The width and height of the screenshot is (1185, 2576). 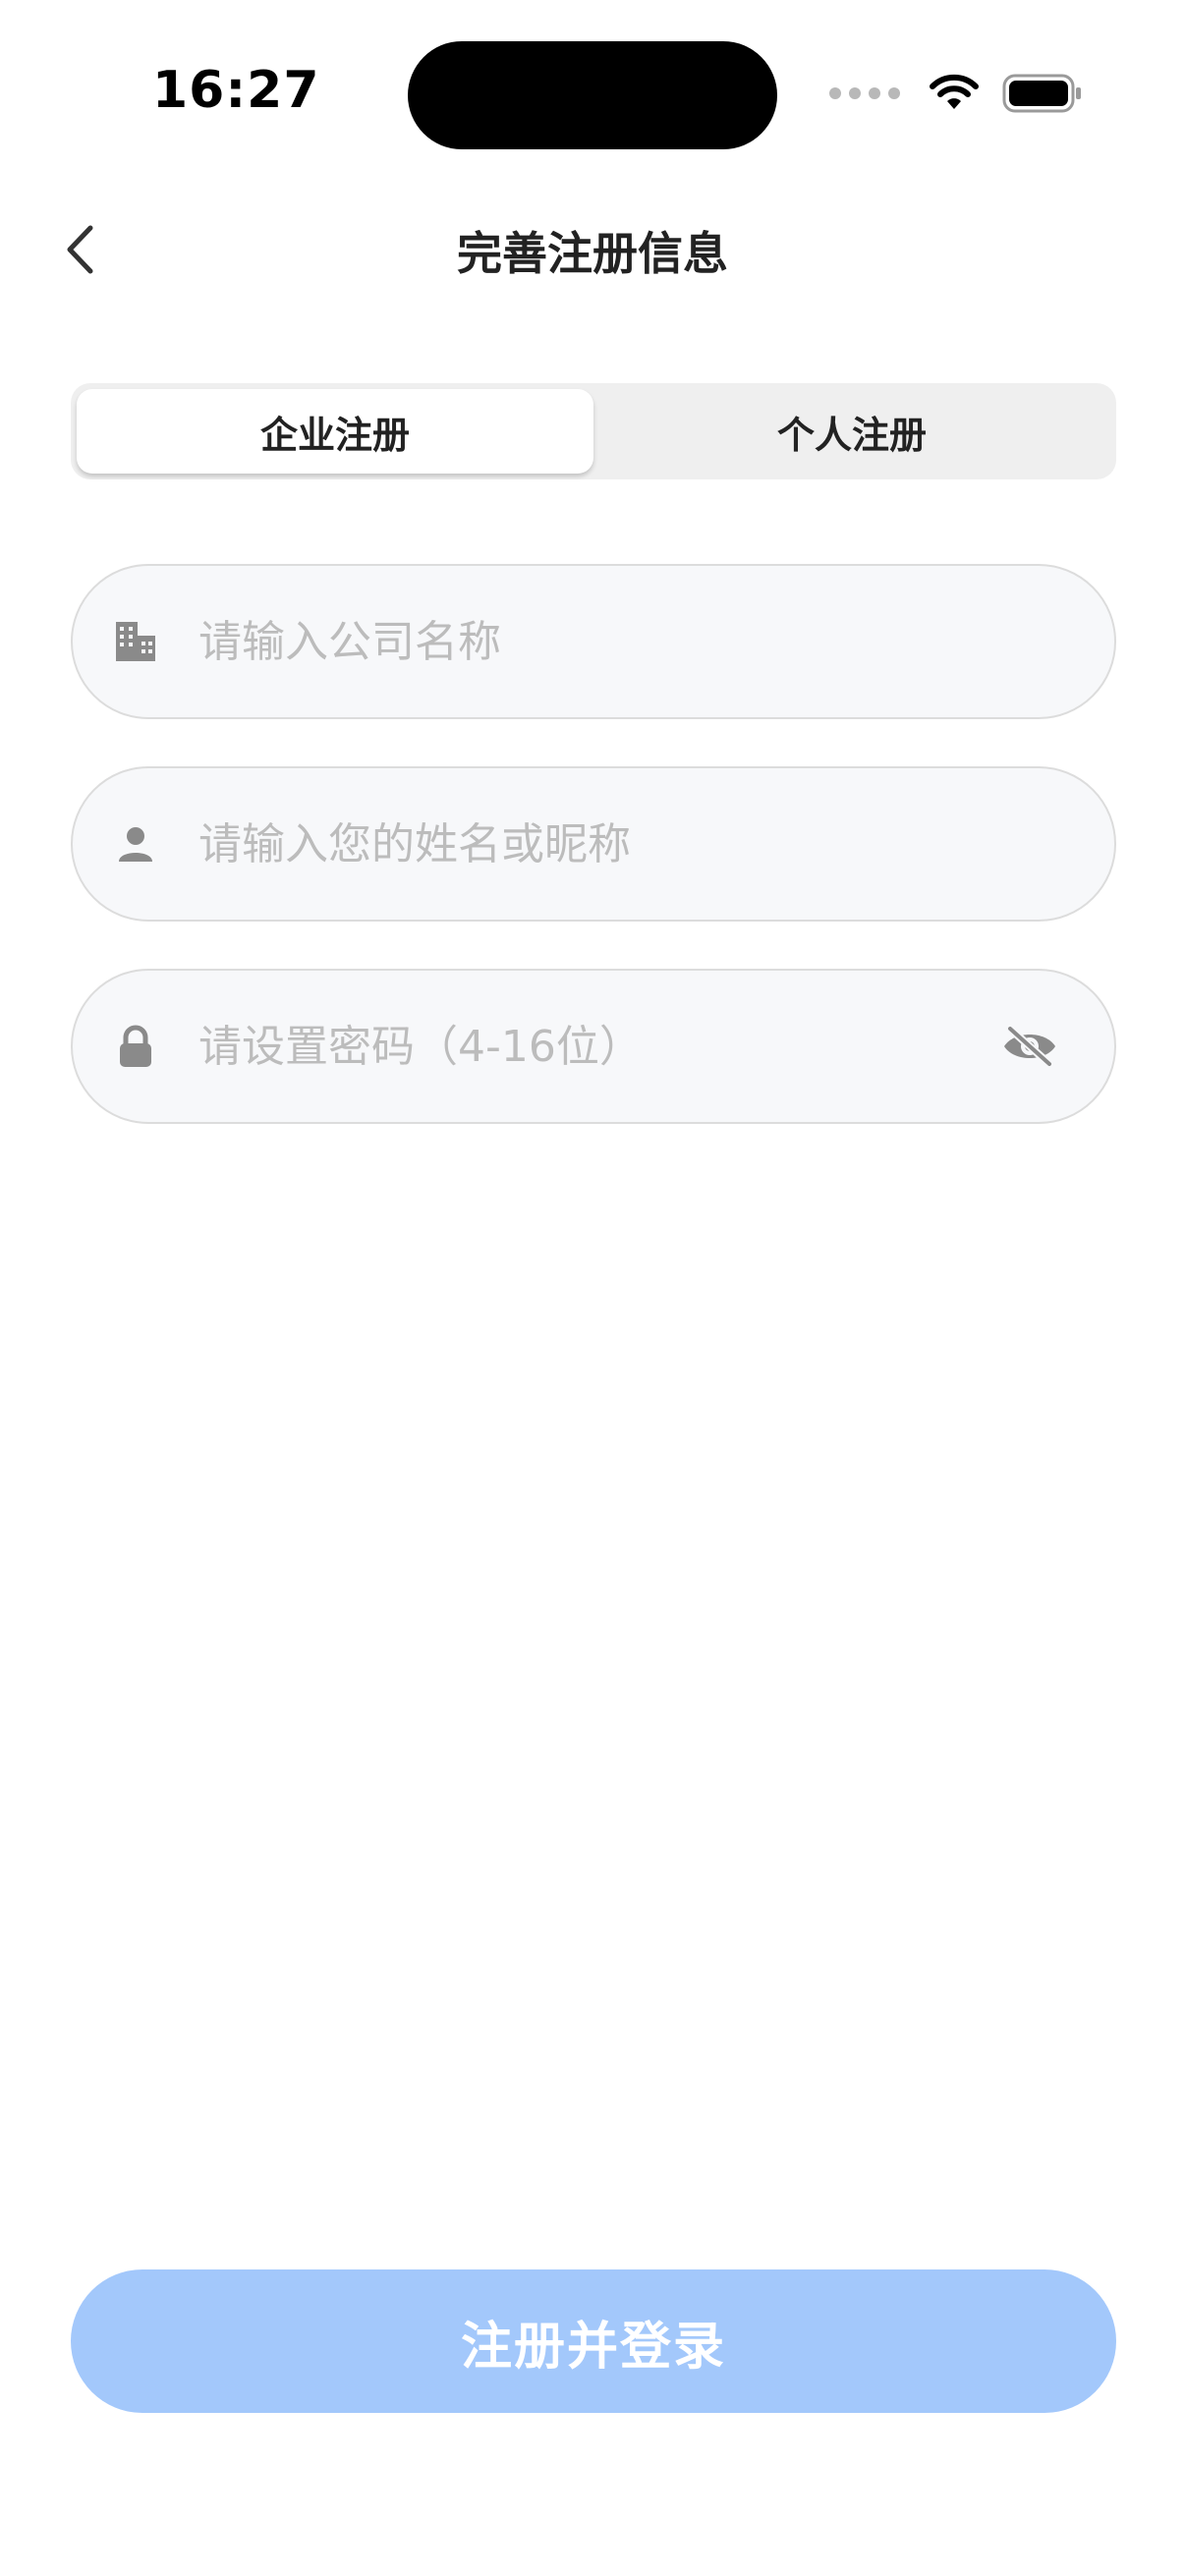 I want to click on company-name-field, so click(x=594, y=641).